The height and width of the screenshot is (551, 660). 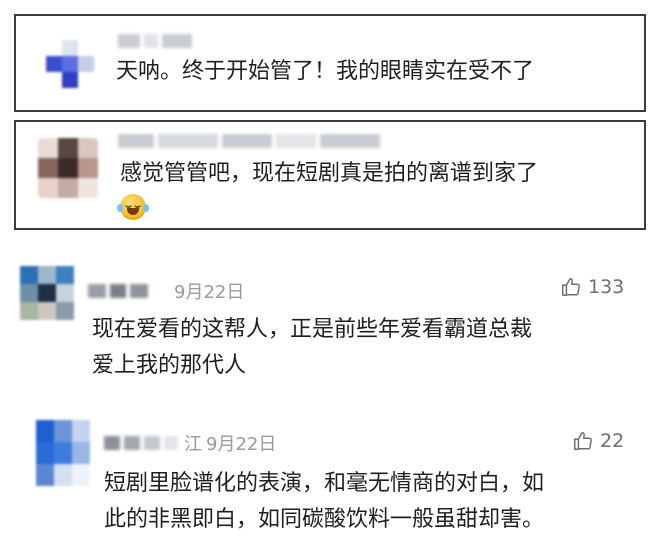 What do you see at coordinates (324, 483) in the screenshot?
I see `comment-text: 短剧里脸谱化的表演，和毫无情商的对白，如` at bounding box center [324, 483].